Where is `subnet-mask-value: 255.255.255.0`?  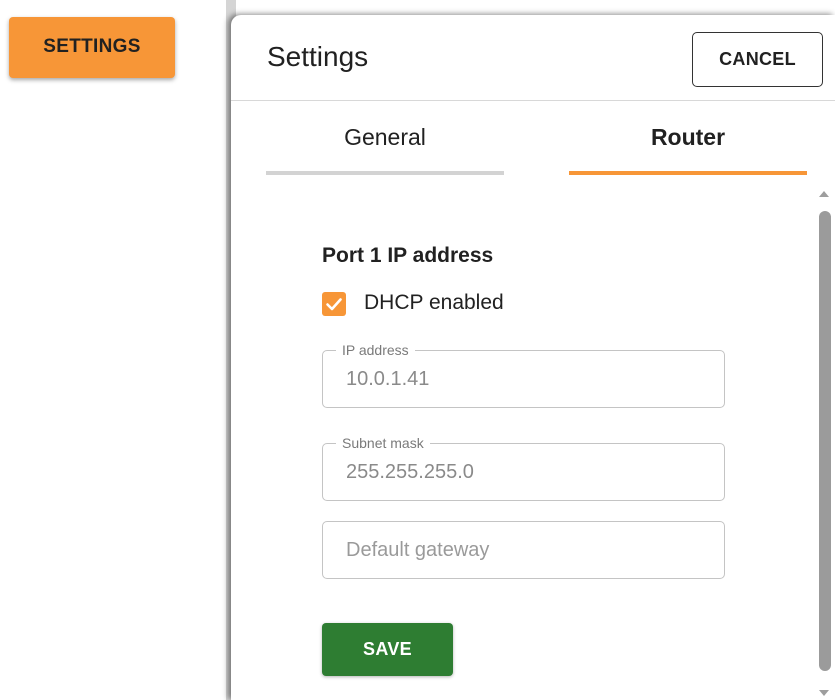
subnet-mask-value: 255.255.255.0 is located at coordinates (410, 472).